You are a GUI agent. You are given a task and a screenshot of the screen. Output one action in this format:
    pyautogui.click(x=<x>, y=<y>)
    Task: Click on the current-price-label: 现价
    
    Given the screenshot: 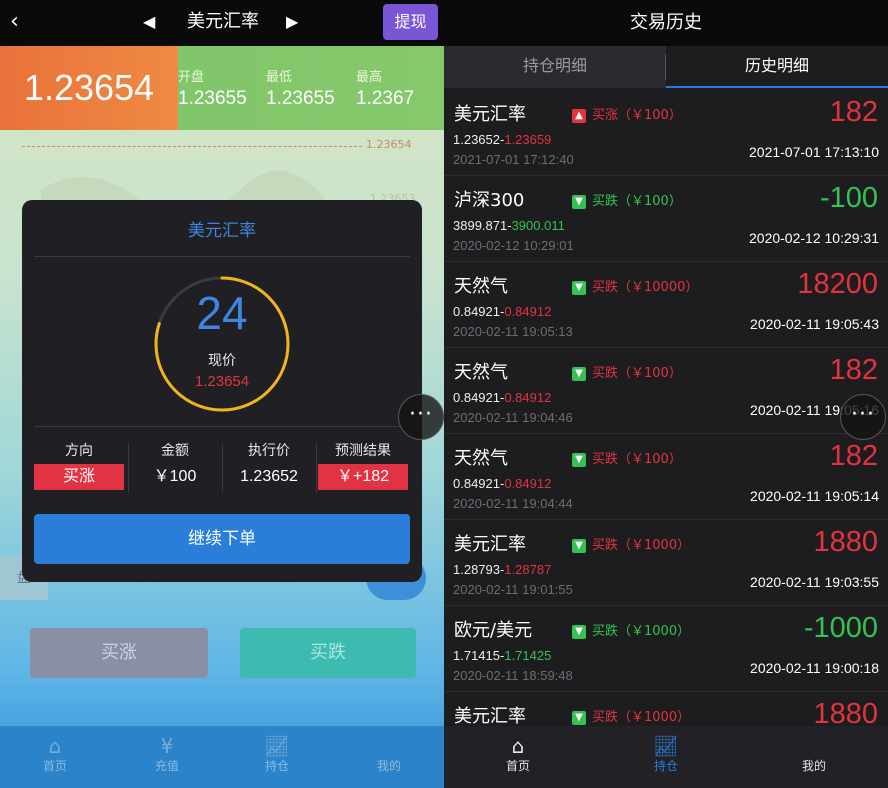 What is the action you would take?
    pyautogui.click(x=222, y=361)
    